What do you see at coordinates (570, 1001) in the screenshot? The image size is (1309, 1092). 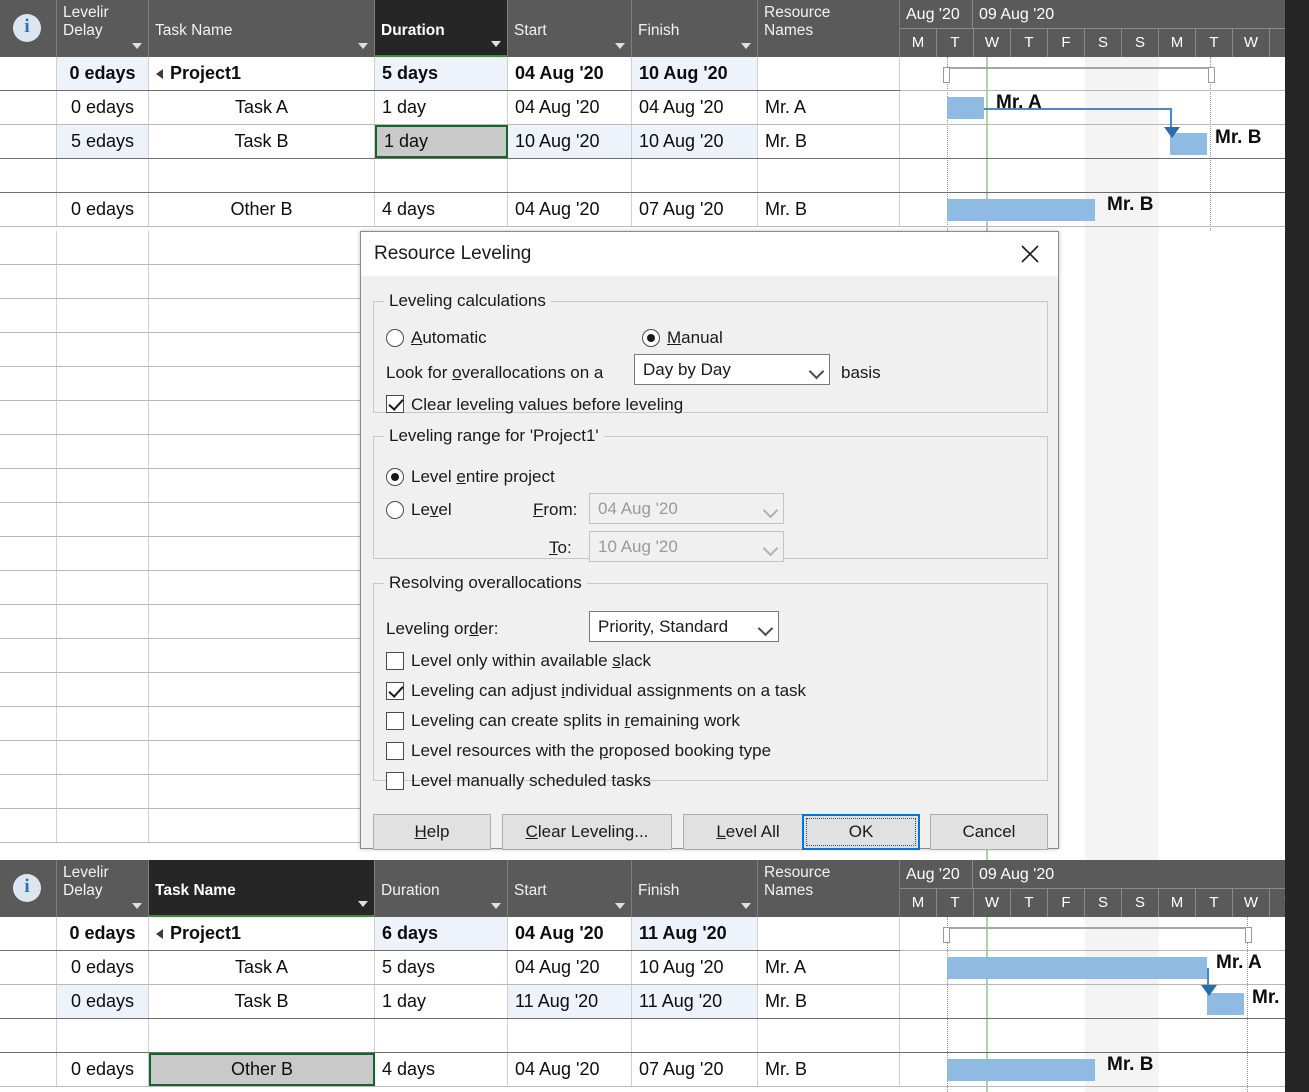 I see `cell-start: 11 Aug '20` at bounding box center [570, 1001].